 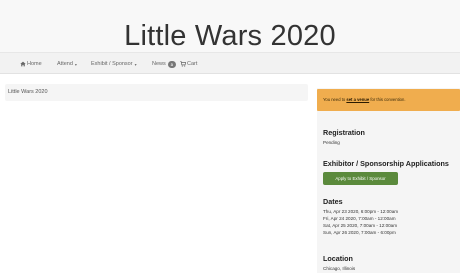 I want to click on registration-status: Pending, so click(x=331, y=142).